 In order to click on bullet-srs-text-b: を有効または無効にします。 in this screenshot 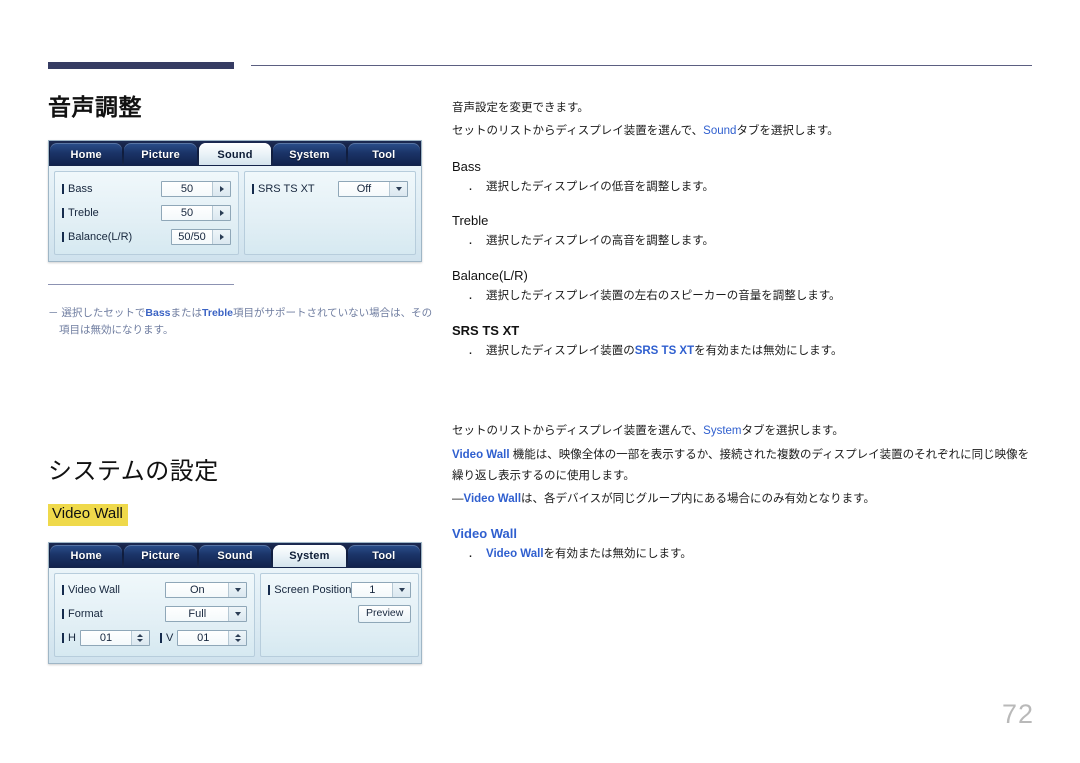, I will do `click(768, 350)`.